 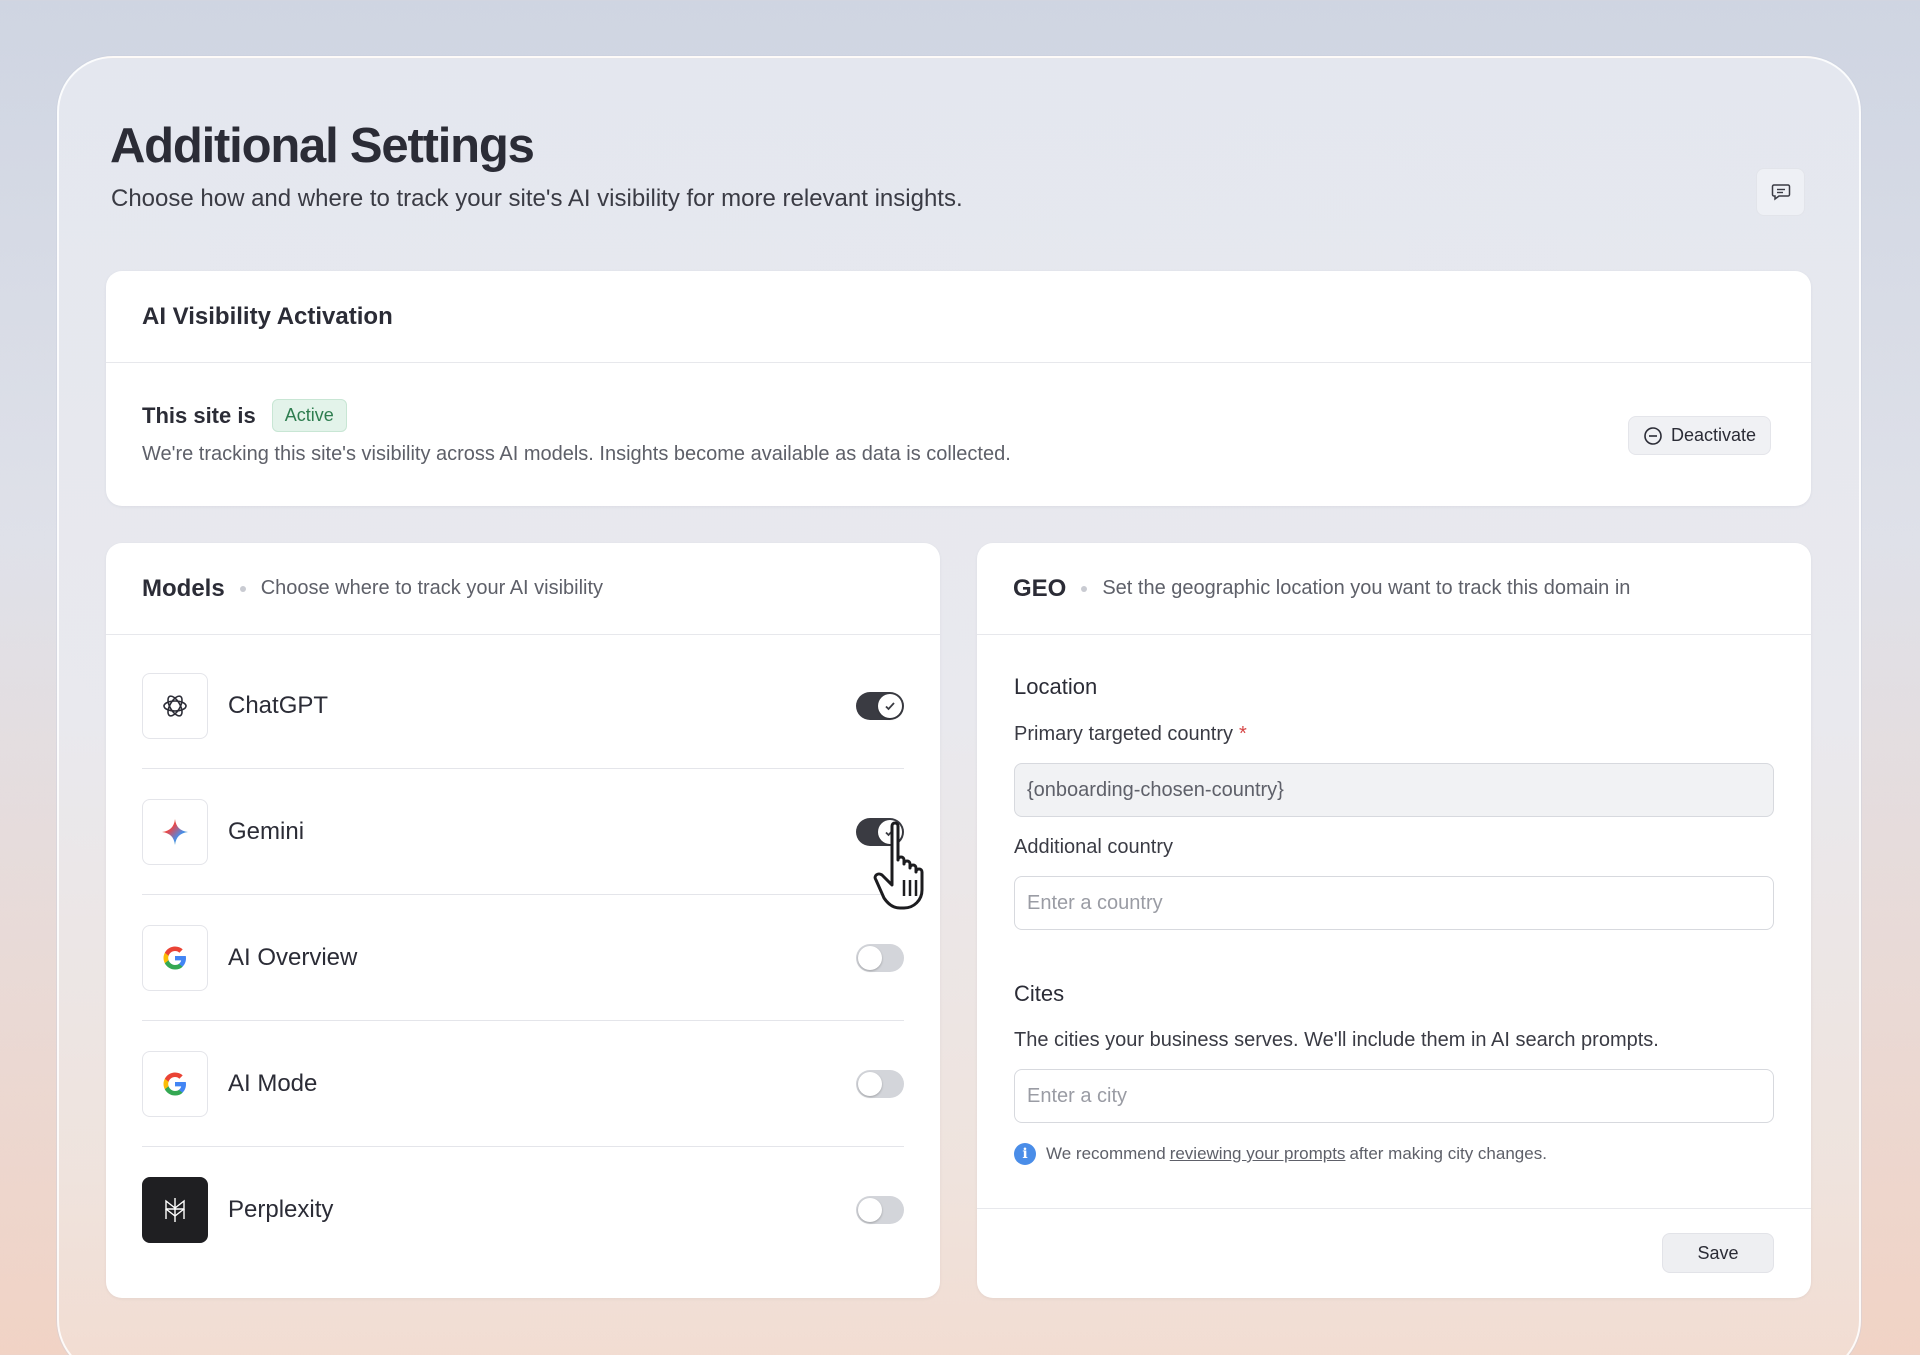 What do you see at coordinates (523, 958) in the screenshot?
I see `model-row-ai-overview: AI Overview` at bounding box center [523, 958].